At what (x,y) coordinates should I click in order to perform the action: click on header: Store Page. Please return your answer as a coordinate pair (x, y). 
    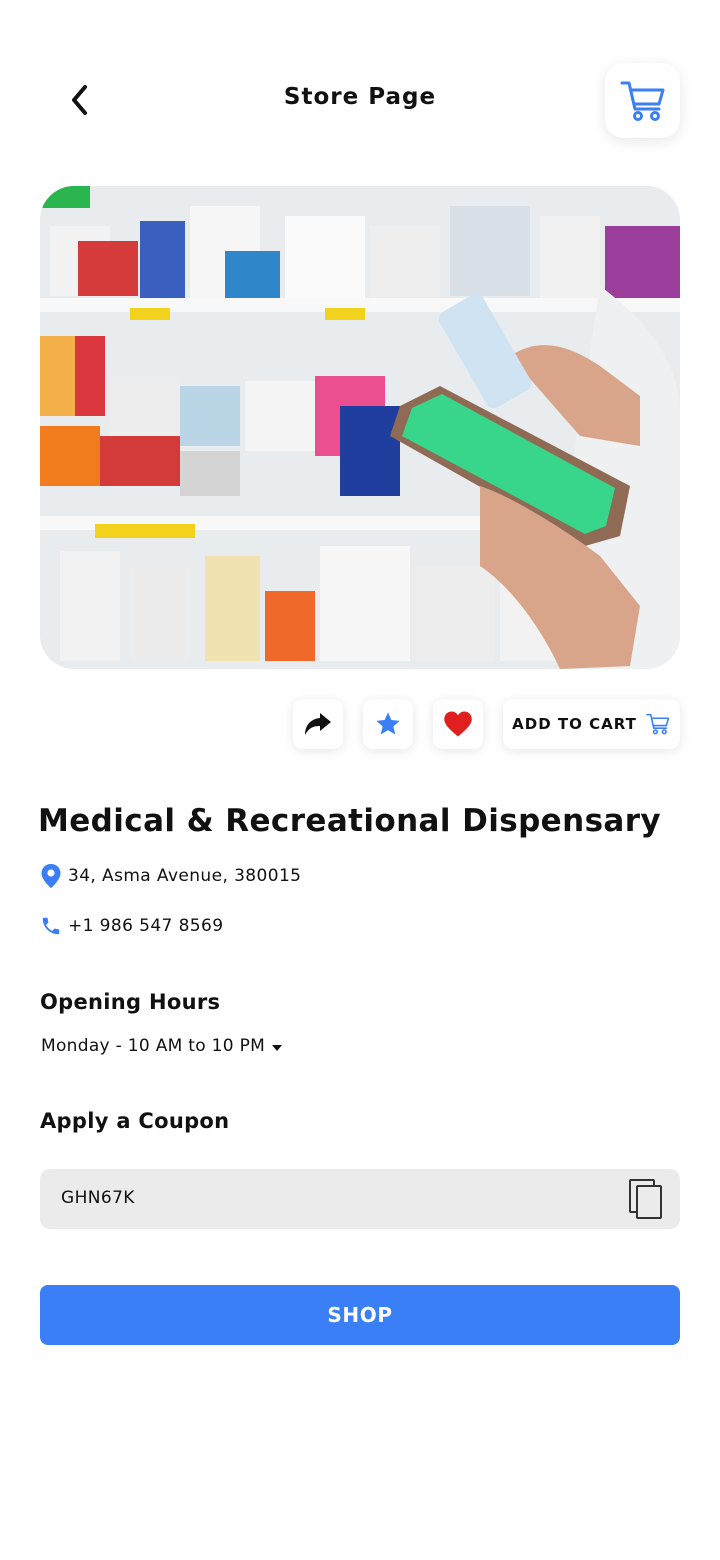
    Looking at the image, I should click on (360, 85).